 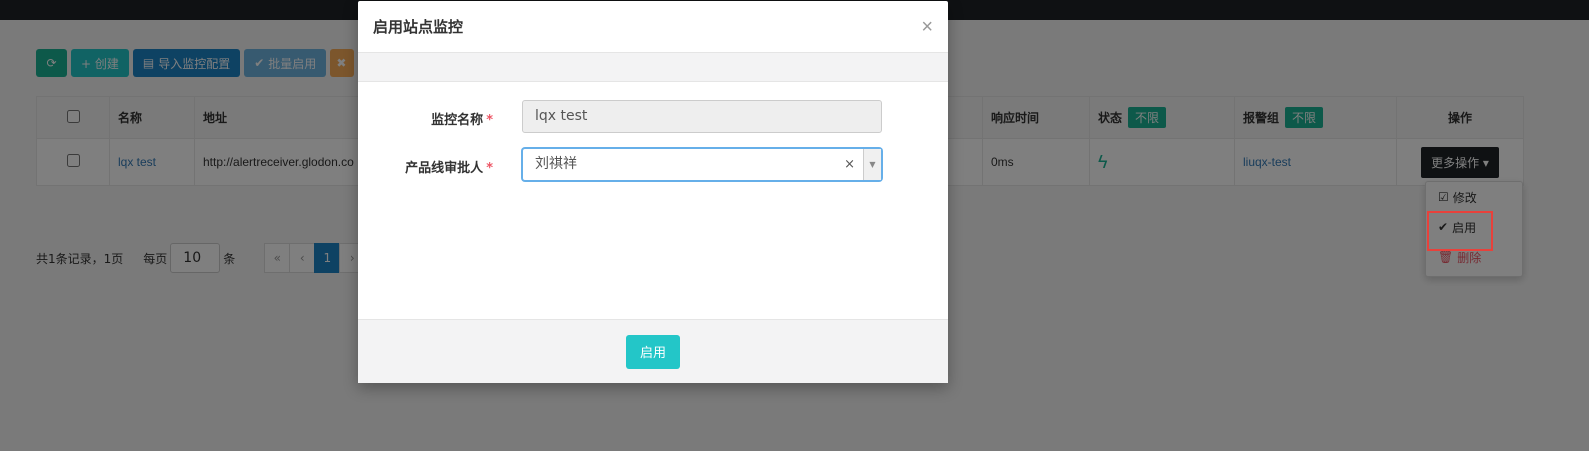 I want to click on approver-label: 产品线审批人 *, so click(x=449, y=166).